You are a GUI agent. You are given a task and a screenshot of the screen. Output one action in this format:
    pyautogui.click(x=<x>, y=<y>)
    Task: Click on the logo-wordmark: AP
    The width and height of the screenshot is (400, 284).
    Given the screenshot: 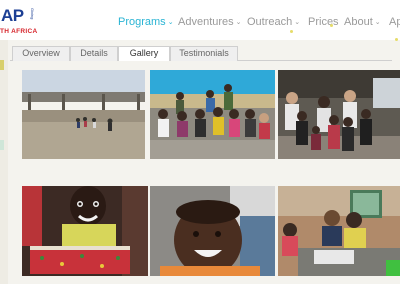 What is the action you would take?
    pyautogui.click(x=12, y=16)
    